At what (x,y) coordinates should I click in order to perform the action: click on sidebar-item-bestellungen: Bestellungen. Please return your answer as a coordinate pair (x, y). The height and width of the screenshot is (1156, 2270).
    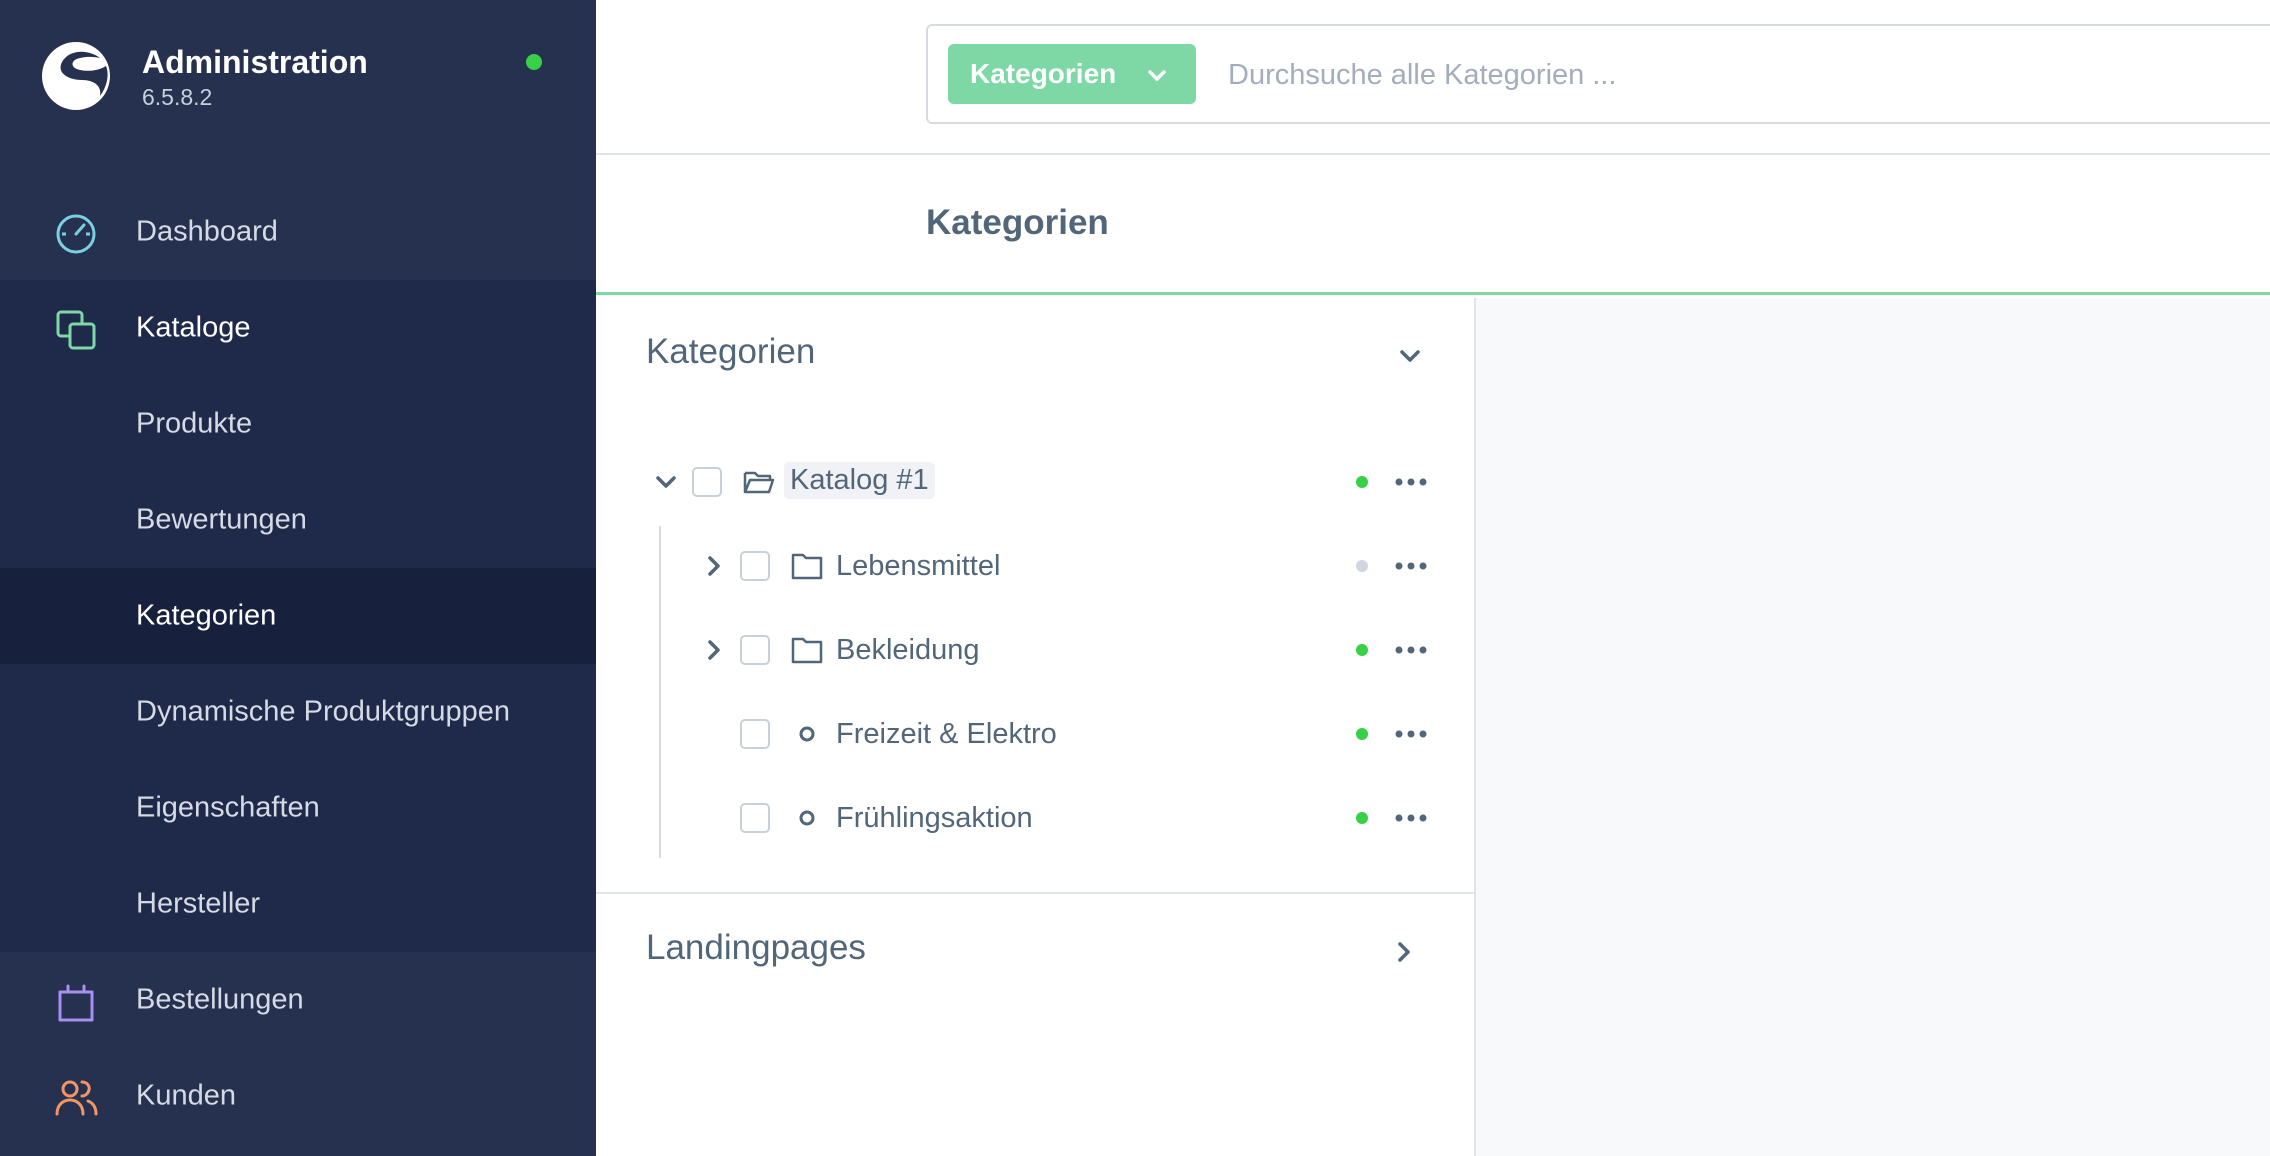
    Looking at the image, I should click on (298, 1000).